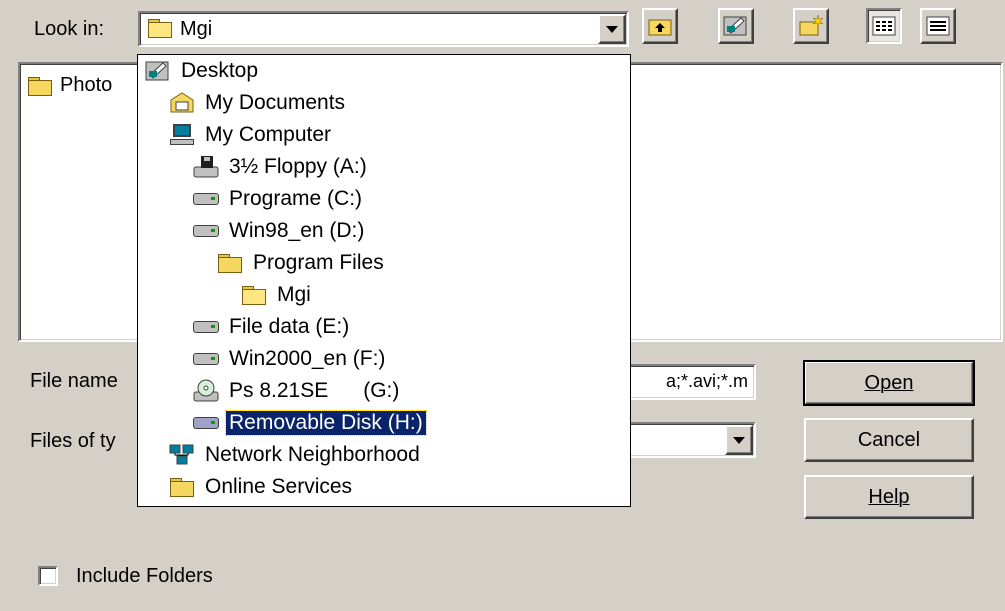  What do you see at coordinates (296, 198) in the screenshot?
I see `dropdown-item-label: Programe (C:)` at bounding box center [296, 198].